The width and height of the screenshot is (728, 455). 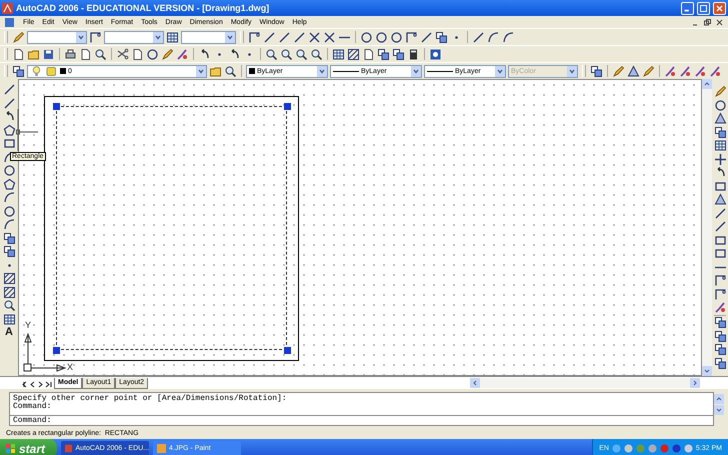 What do you see at coordinates (361, 420) in the screenshot?
I see `command-line-field: Command:` at bounding box center [361, 420].